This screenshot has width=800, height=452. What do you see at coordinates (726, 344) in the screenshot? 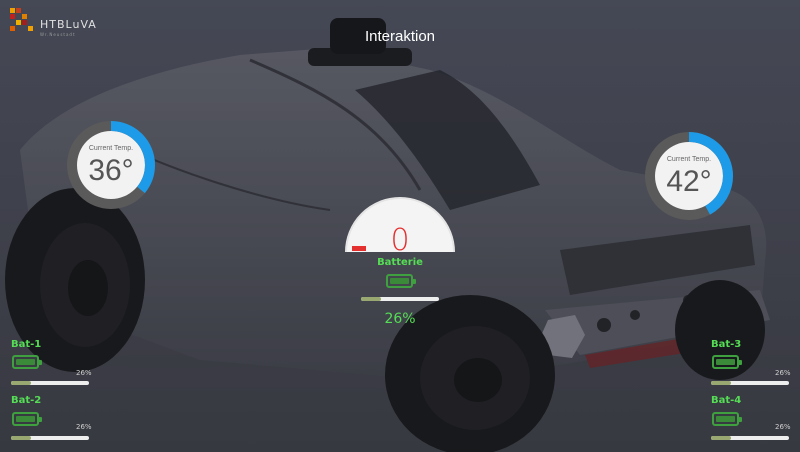
I see `battery-3-name: Bat-3` at bounding box center [726, 344].